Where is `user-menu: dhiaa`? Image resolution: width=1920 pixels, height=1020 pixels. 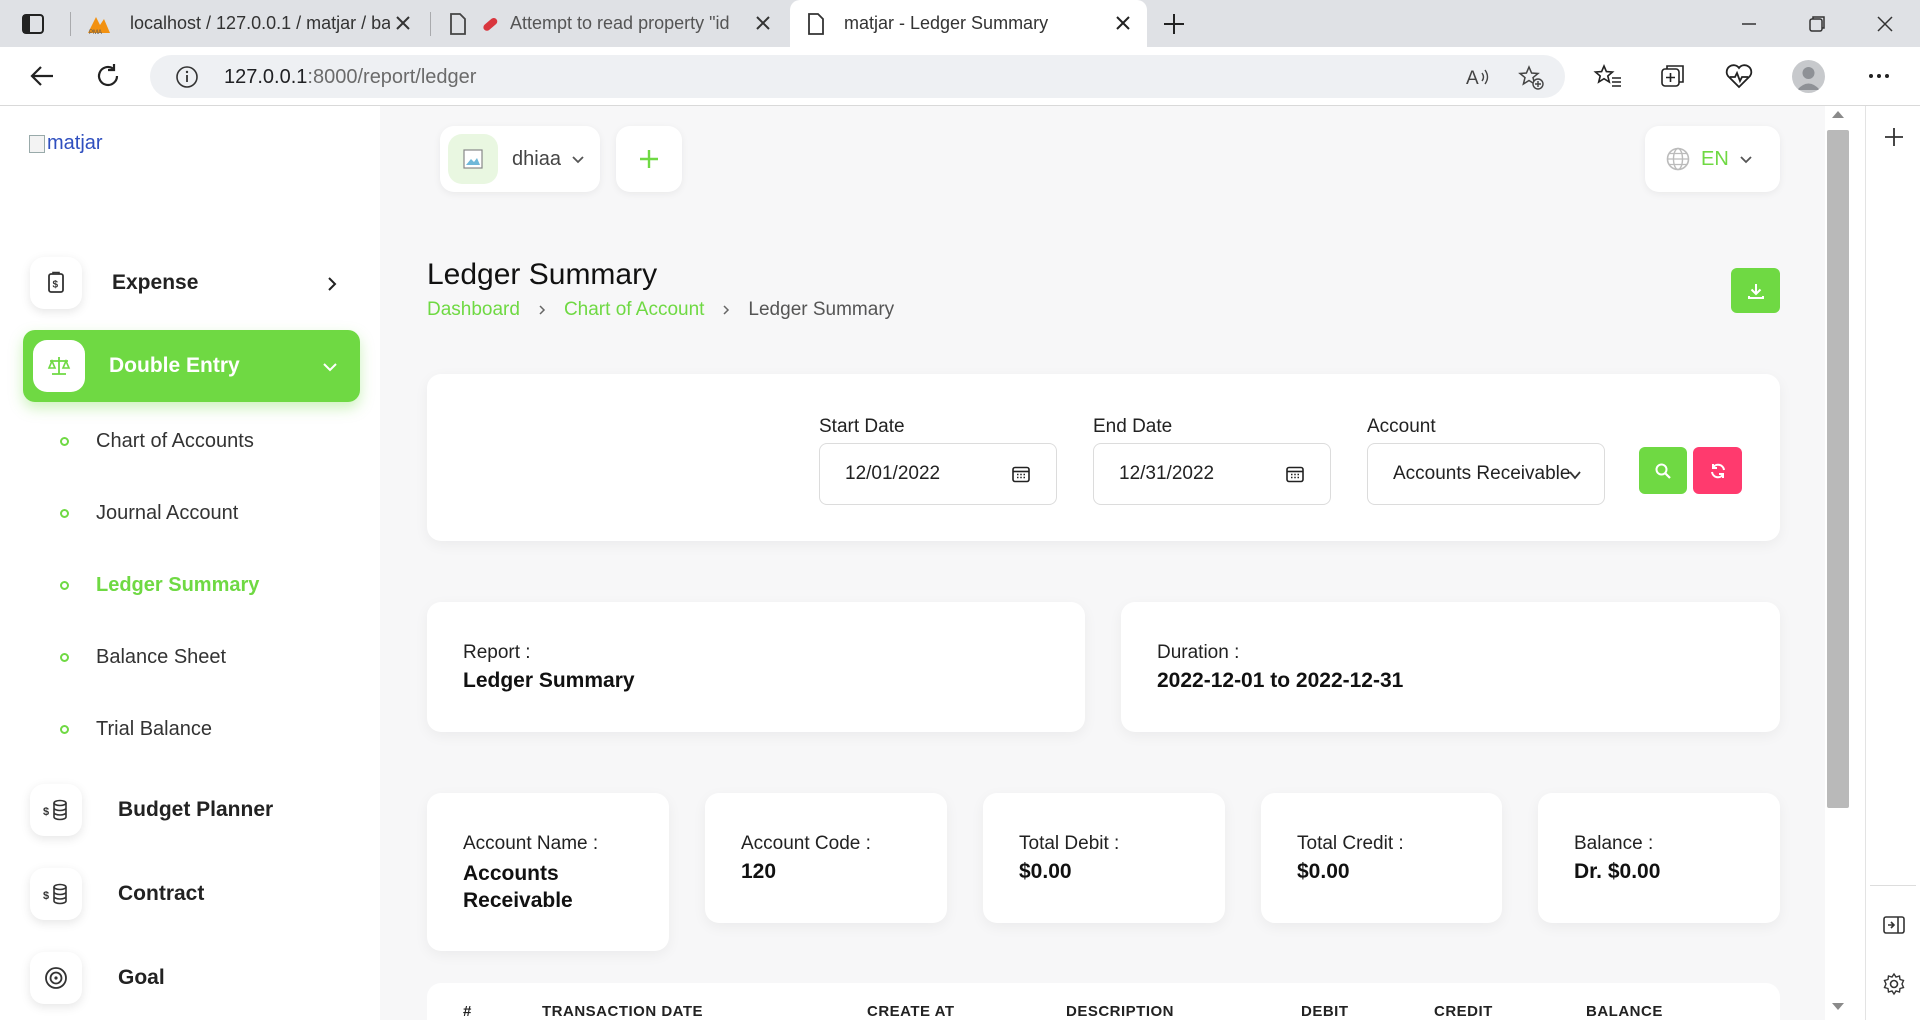 user-menu: dhiaa is located at coordinates (520, 159).